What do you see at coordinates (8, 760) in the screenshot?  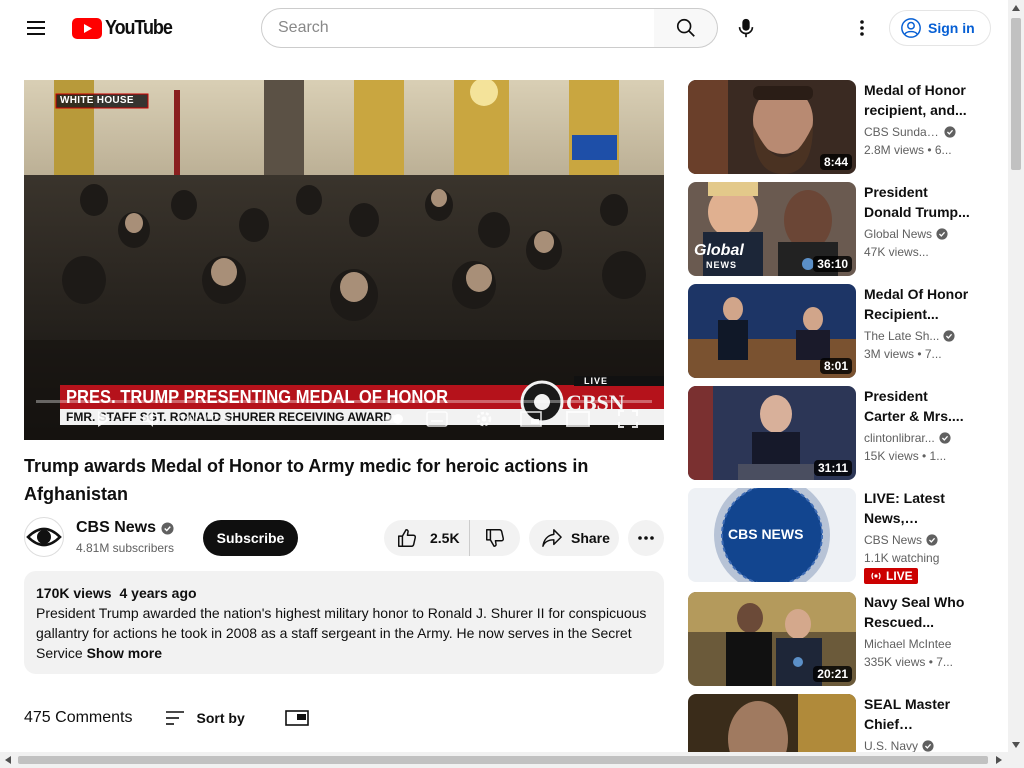 I see `scroll-left-arrow-icon` at bounding box center [8, 760].